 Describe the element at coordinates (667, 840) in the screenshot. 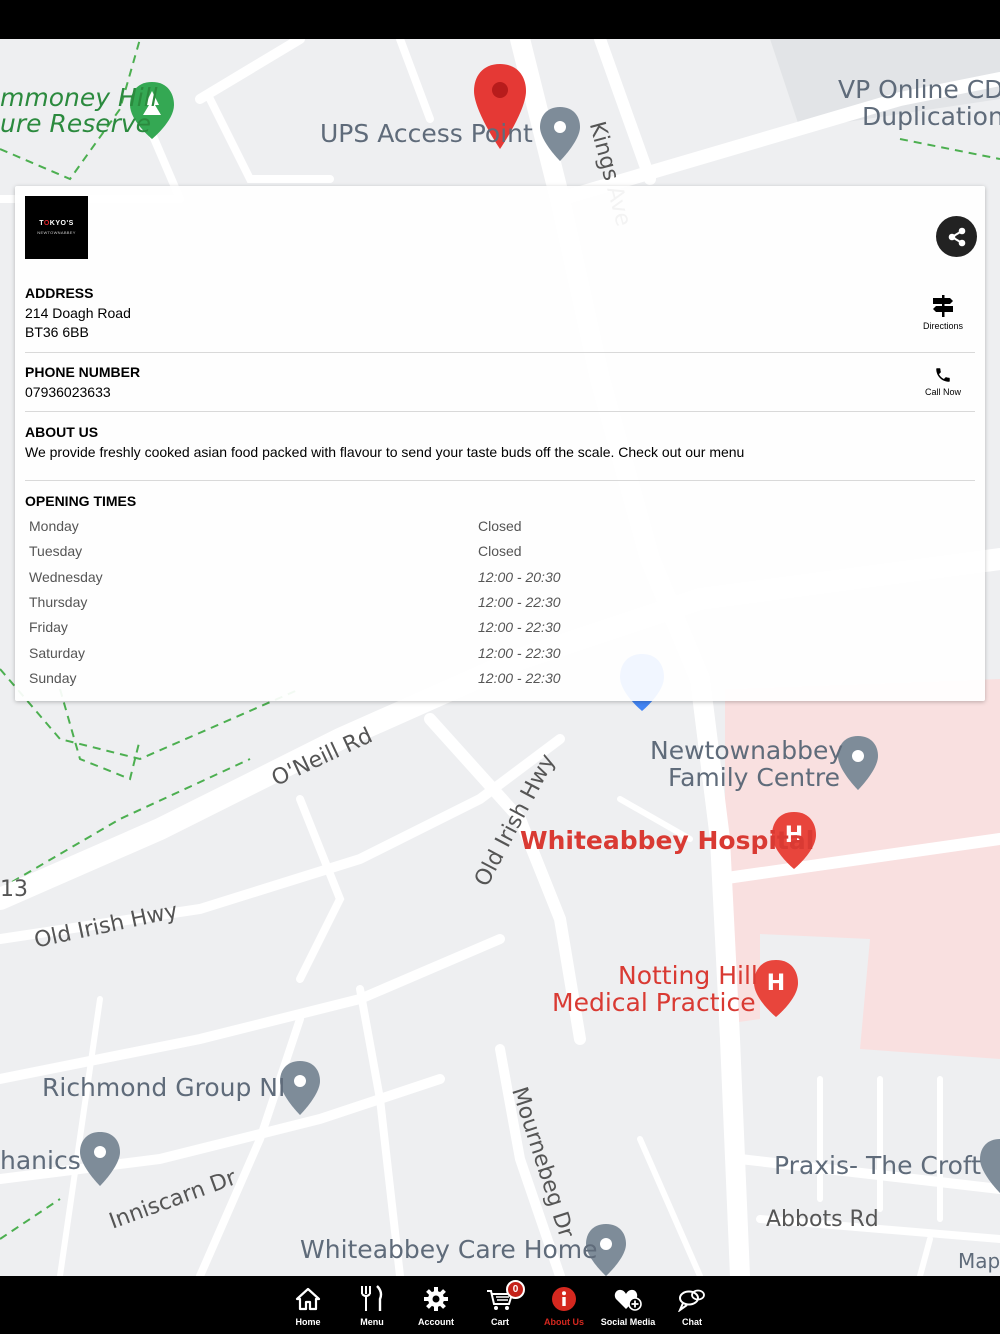

I see `map-label: Whiteabbey Hospital` at that location.